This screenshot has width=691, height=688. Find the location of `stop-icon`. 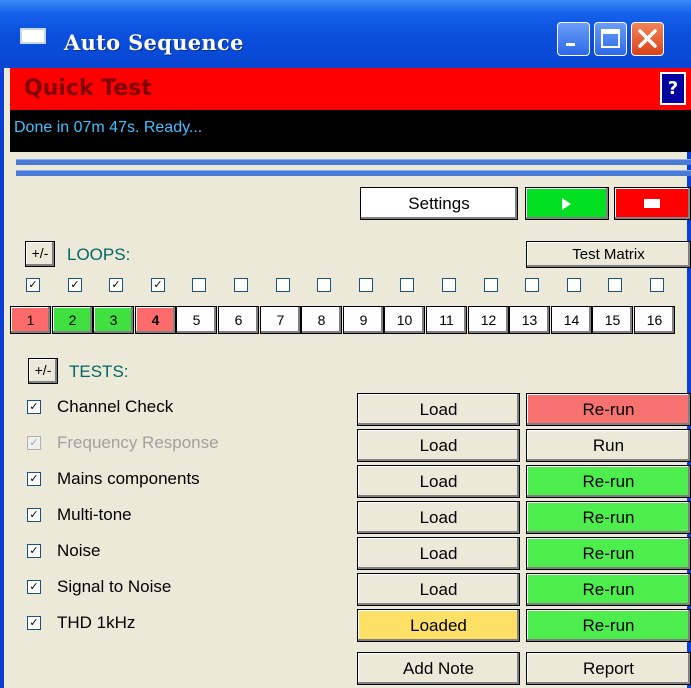

stop-icon is located at coordinates (652, 203).